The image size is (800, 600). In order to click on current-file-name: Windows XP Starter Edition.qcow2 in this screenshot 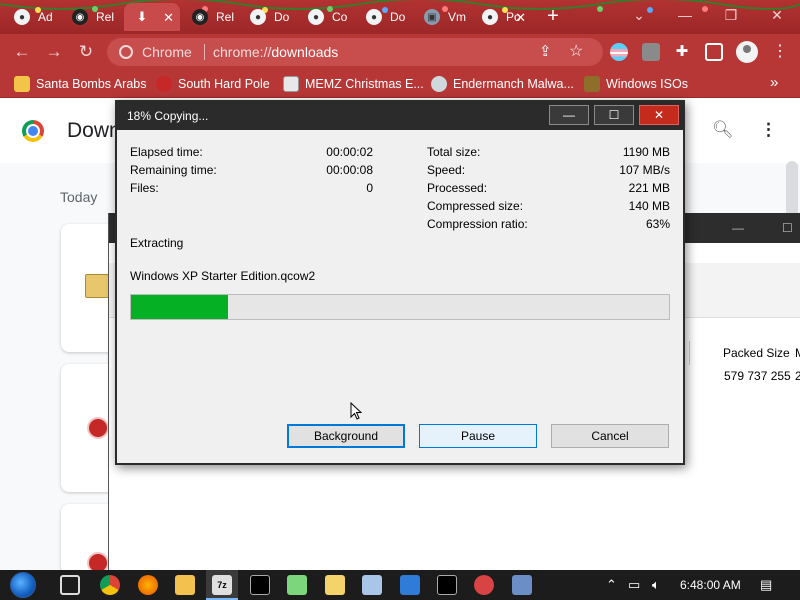, I will do `click(223, 276)`.